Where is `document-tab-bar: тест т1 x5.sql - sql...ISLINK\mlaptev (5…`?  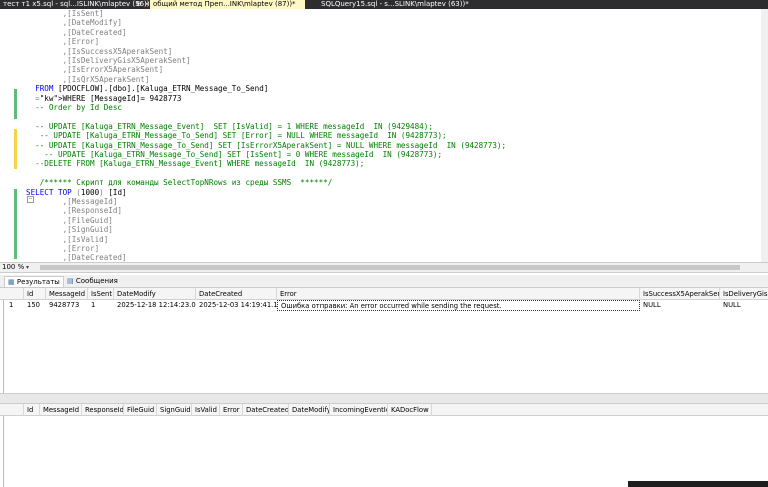 document-tab-bar: тест т1 x5.sql - sql...ISLINK\mlaptev (5… is located at coordinates (384, 4).